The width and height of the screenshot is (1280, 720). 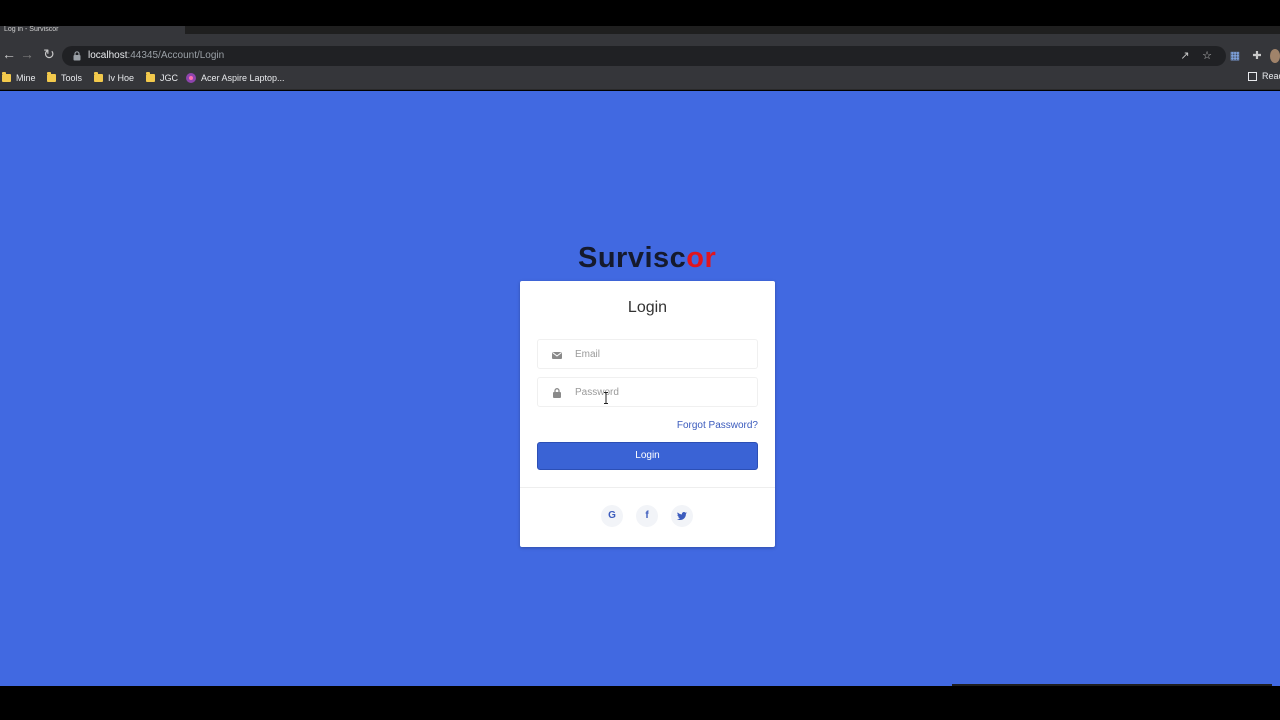 What do you see at coordinates (26, 78) in the screenshot?
I see `bookmark-label: Mine` at bounding box center [26, 78].